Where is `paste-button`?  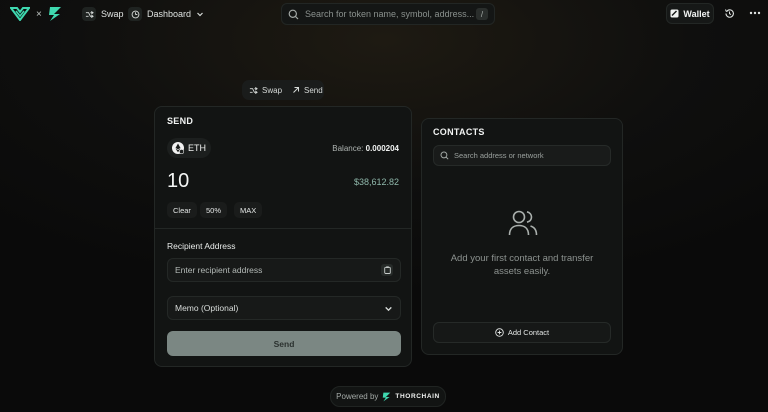
paste-button is located at coordinates (387, 270).